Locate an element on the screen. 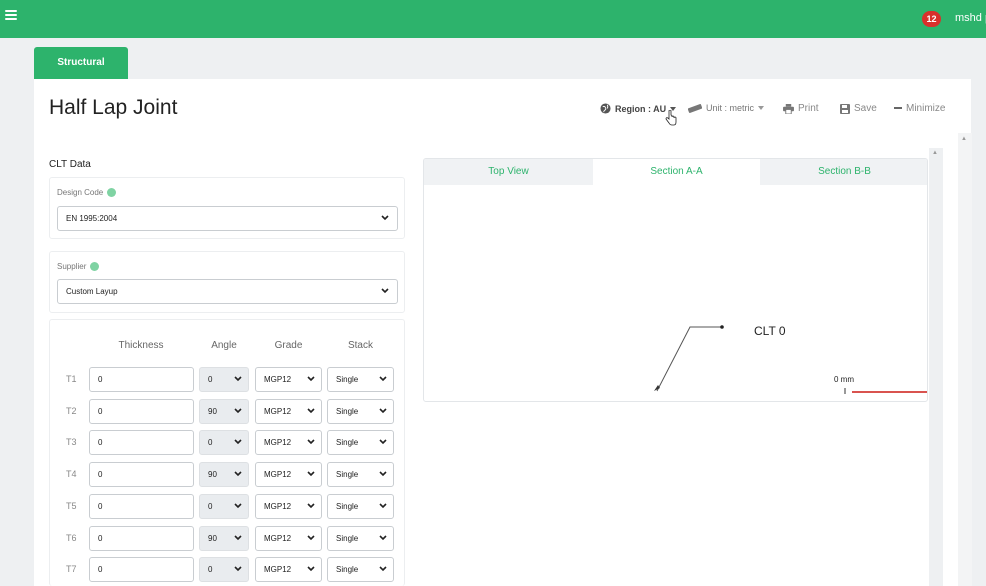 The image size is (986, 586). print-button: Print is located at coordinates (801, 108).